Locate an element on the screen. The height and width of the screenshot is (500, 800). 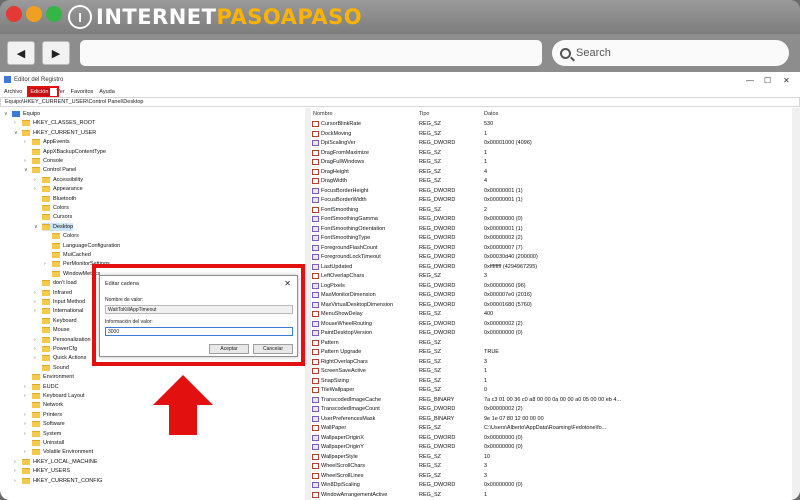
list-row: WallpaperOriginY REG_DWORD 0x00000000 (0) is located at coordinates (551, 447).